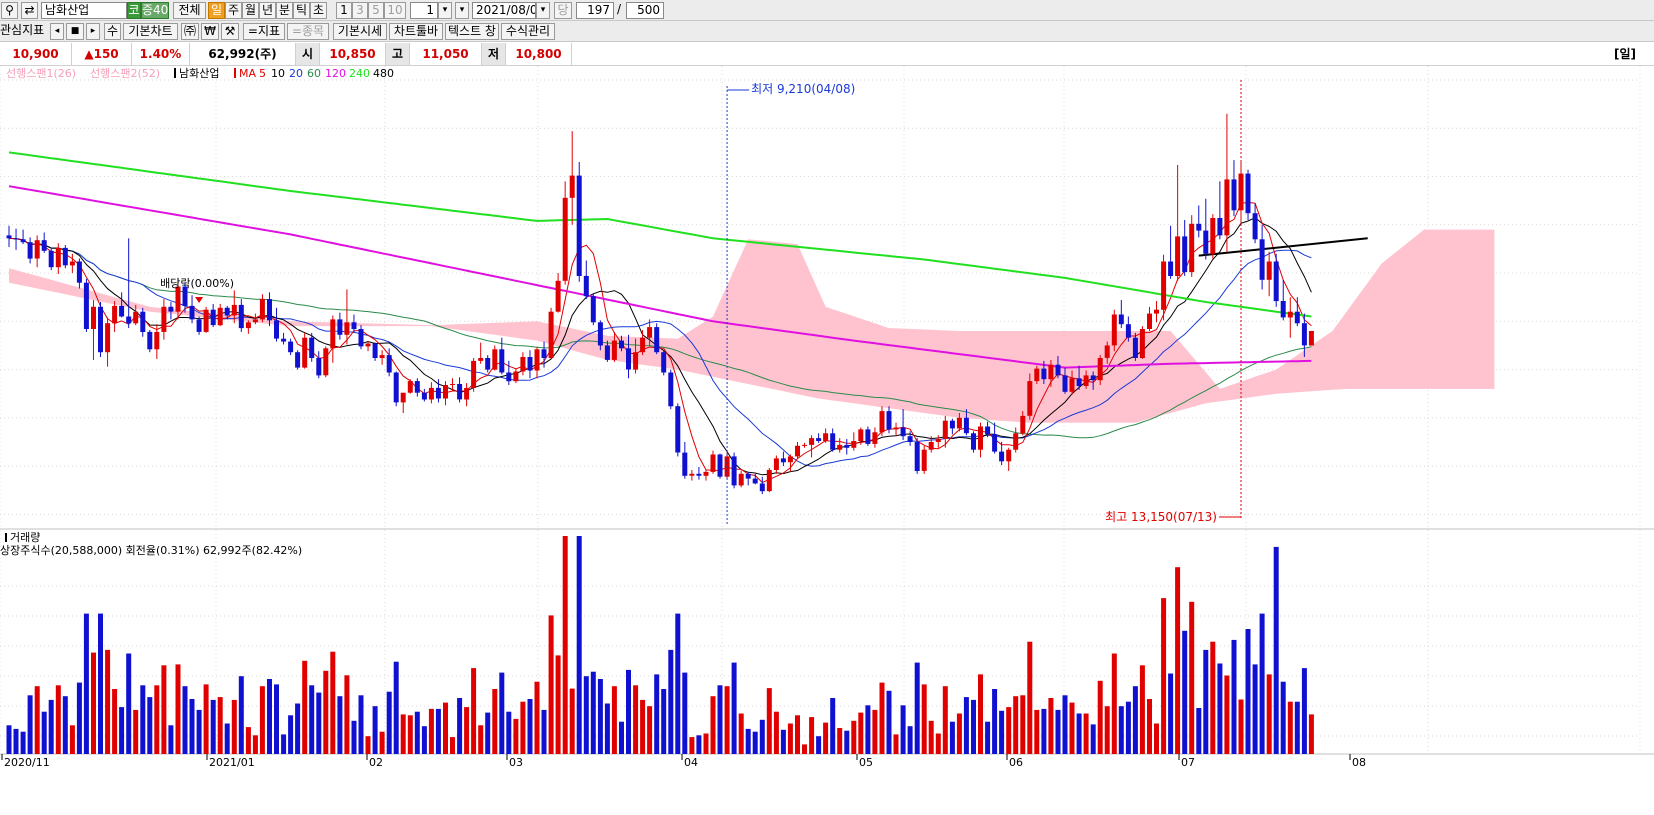 Image resolution: width=1654 pixels, height=815 pixels. I want to click on chart-toolbar-button: 차트툴바, so click(416, 31).